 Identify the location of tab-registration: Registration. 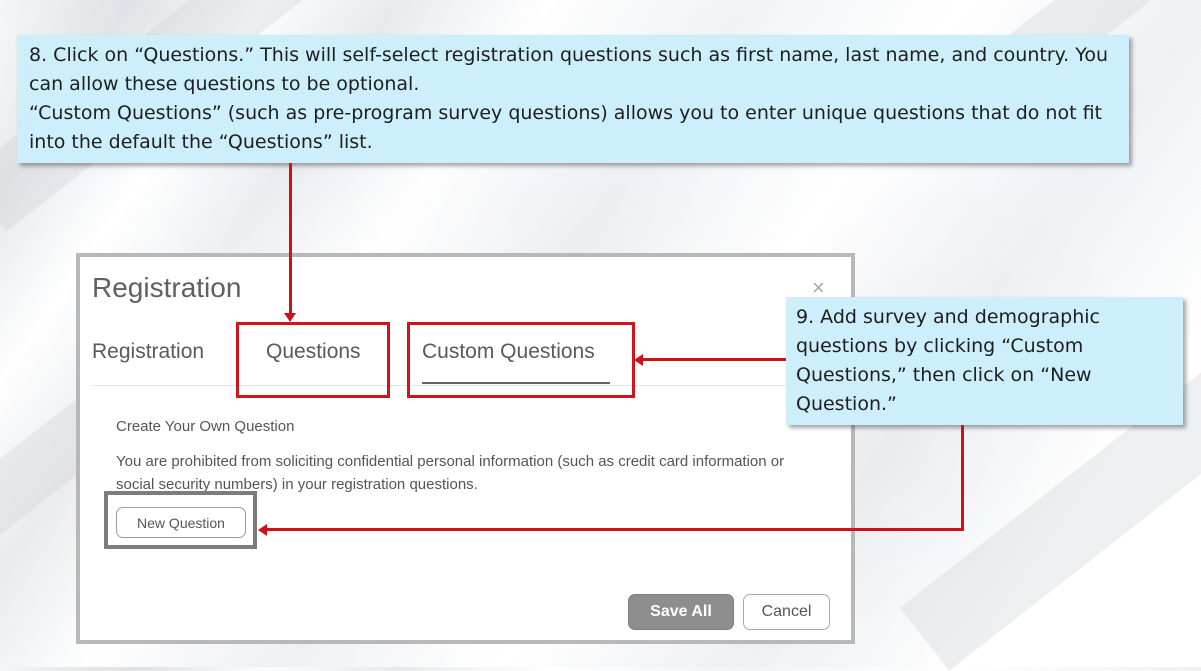
(148, 352).